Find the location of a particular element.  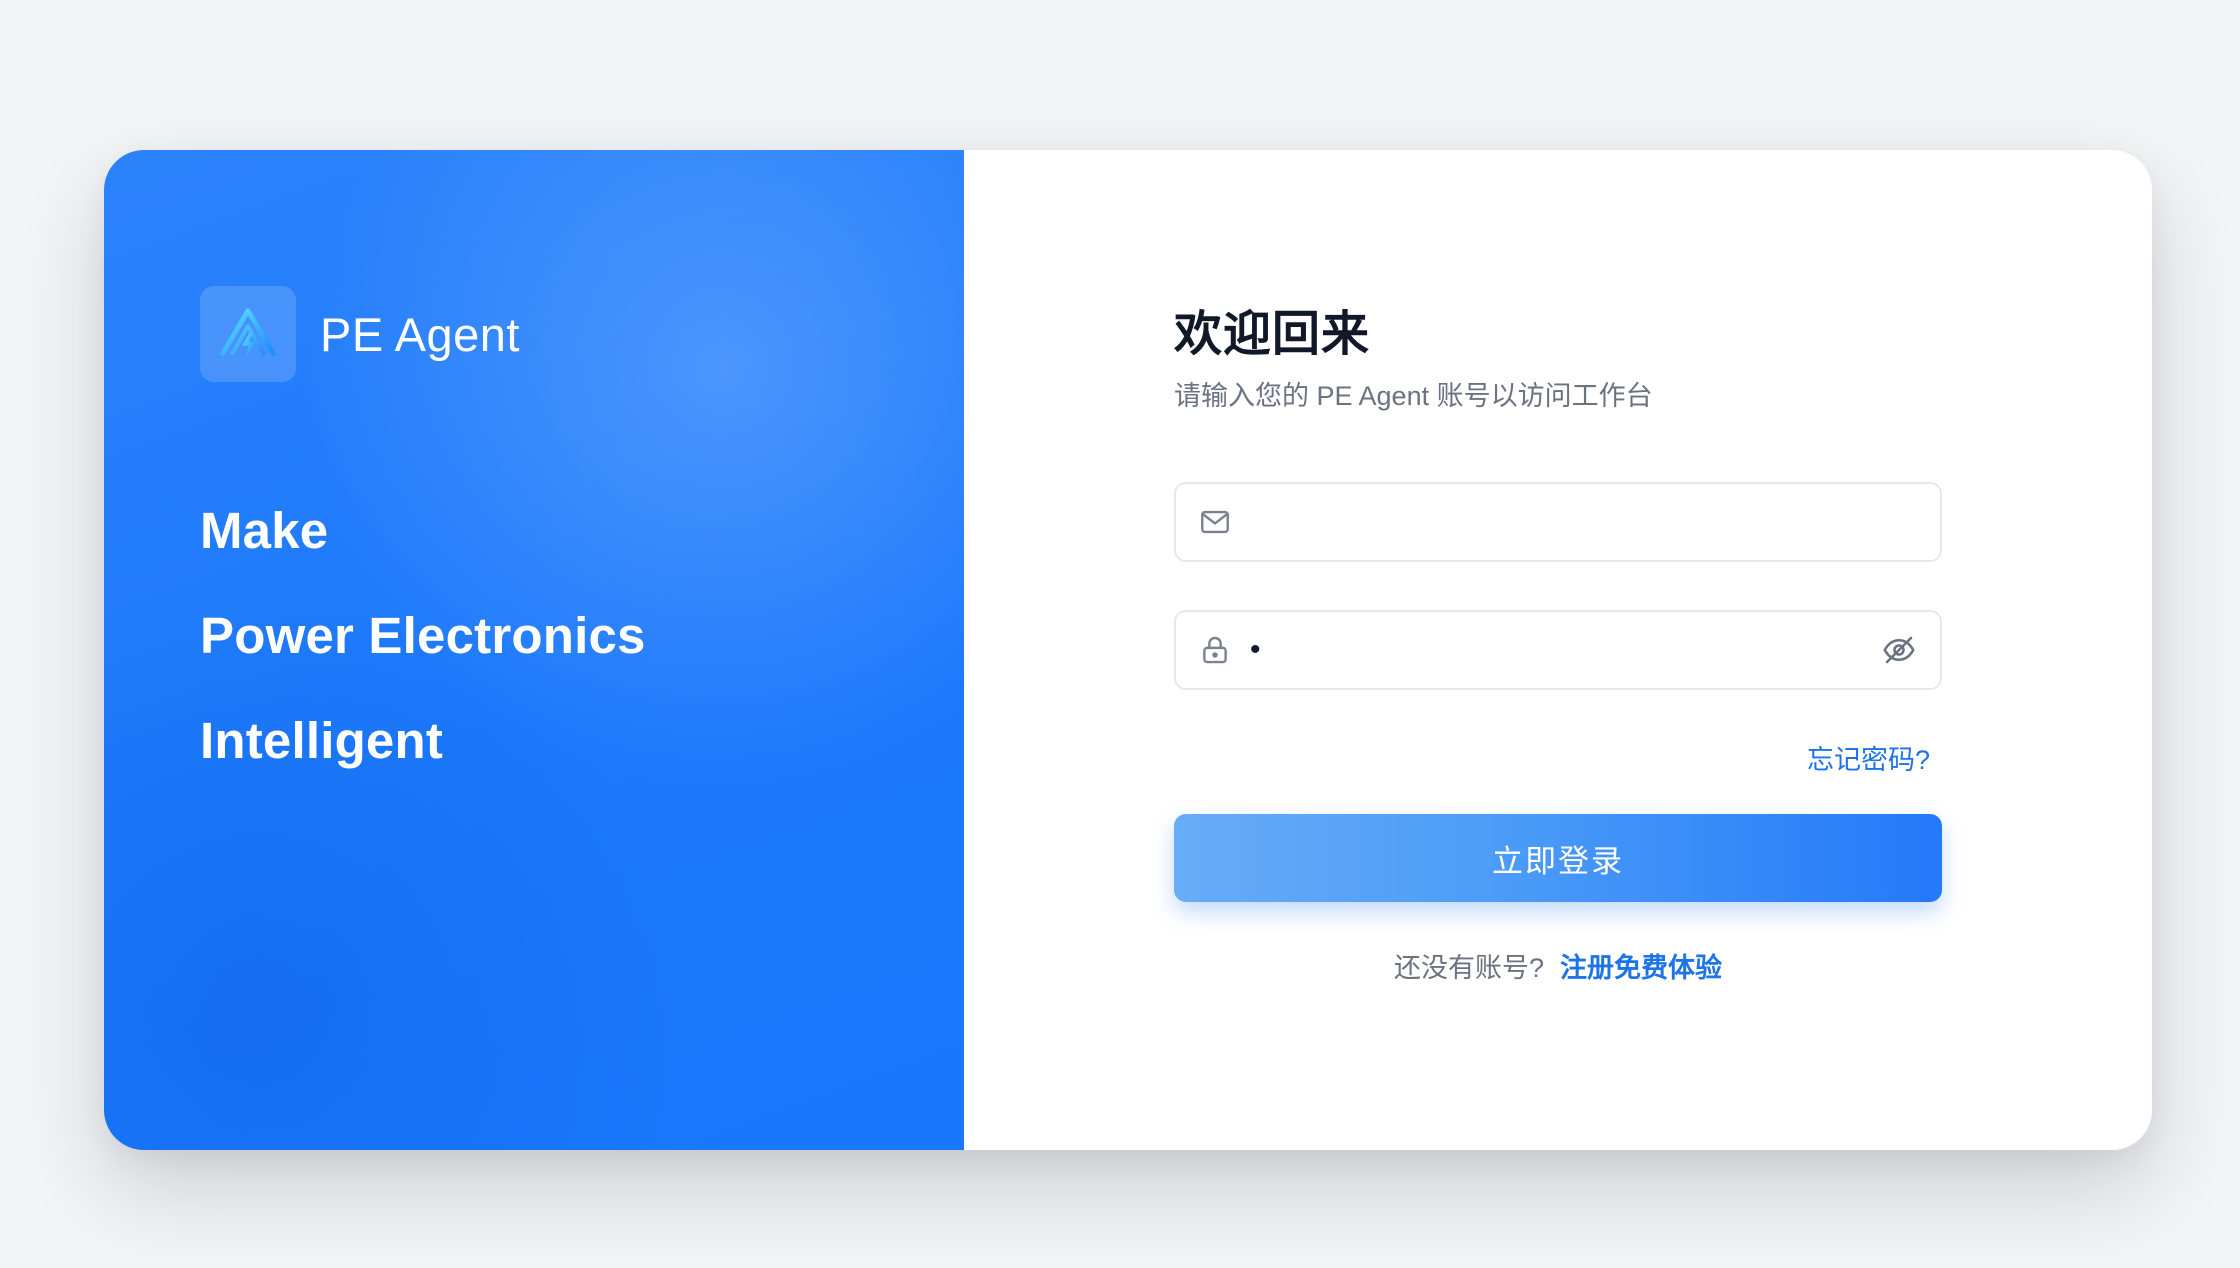

slogan-line: Power Electronics is located at coordinates (423, 635).